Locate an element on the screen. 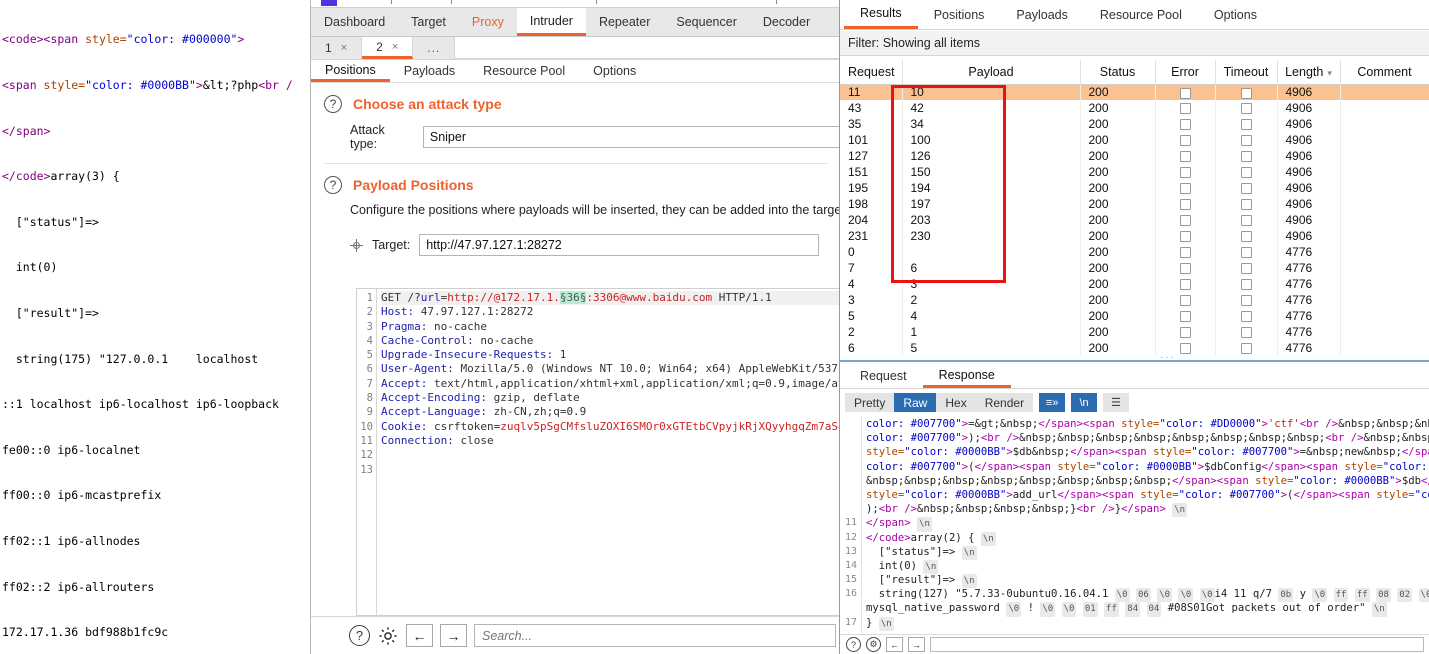 The height and width of the screenshot is (654, 1429). attack-type-select: Sniper is located at coordinates (630, 137).